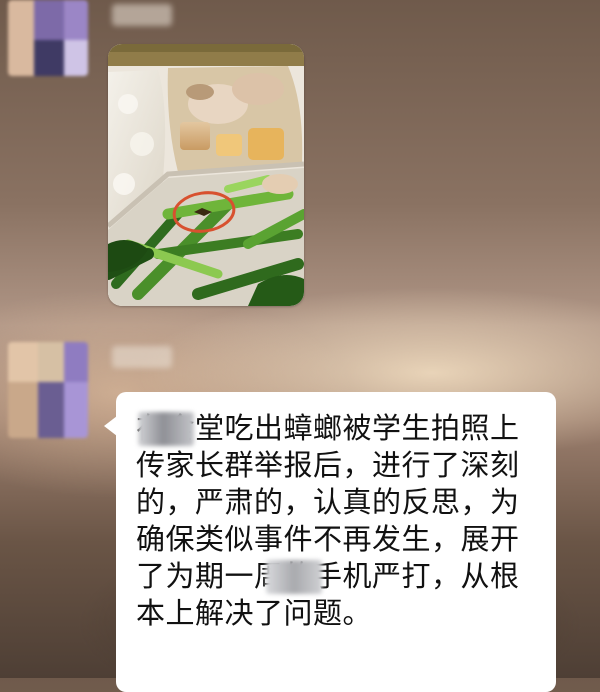  I want to click on lunch-tray-photo-icon, so click(206, 175).